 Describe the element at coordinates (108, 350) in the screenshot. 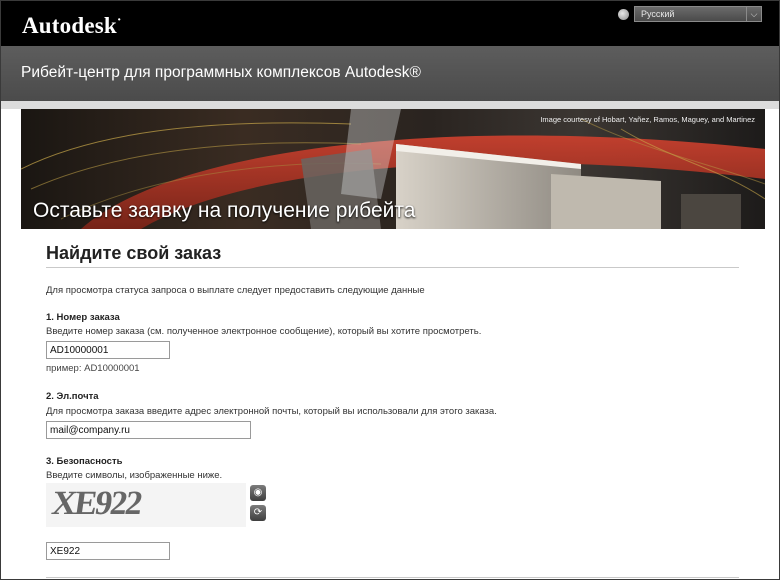

I see `order-number-input` at that location.